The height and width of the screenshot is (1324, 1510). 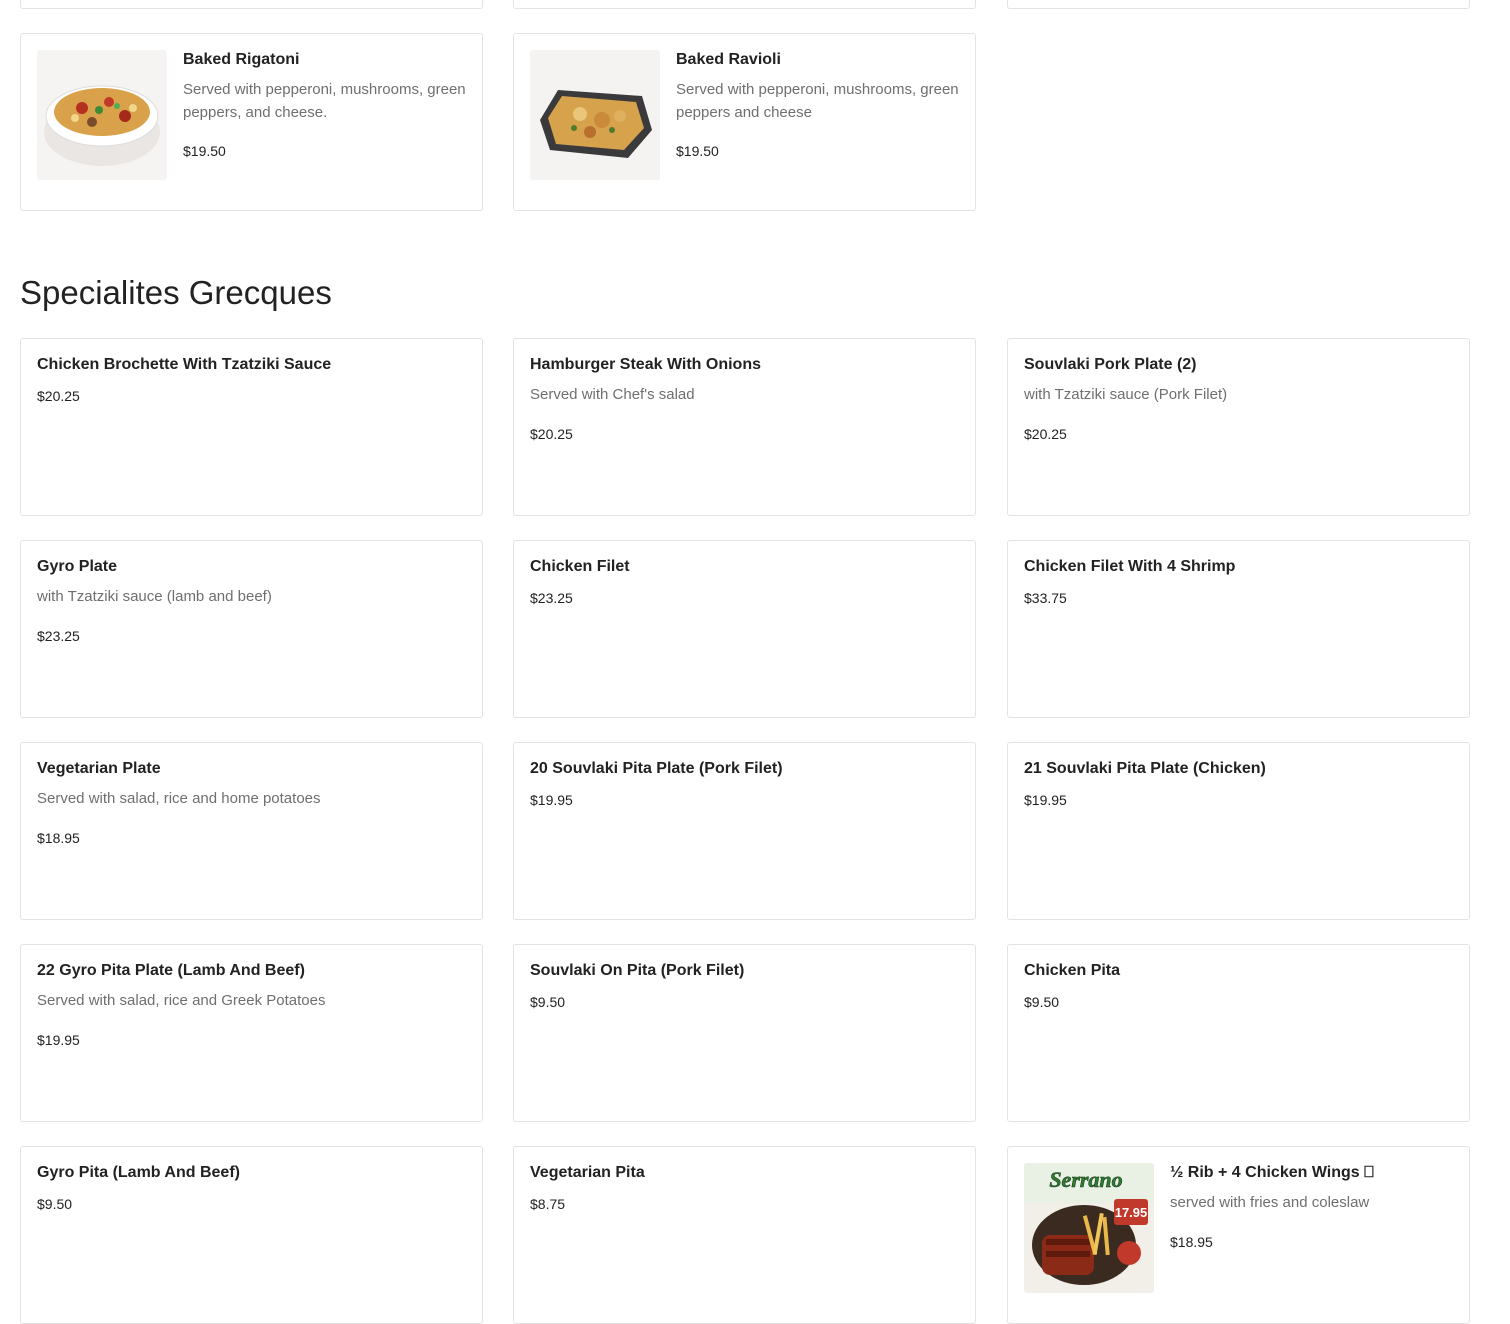 What do you see at coordinates (1085, 1179) in the screenshot?
I see `svg-text: Serrano` at bounding box center [1085, 1179].